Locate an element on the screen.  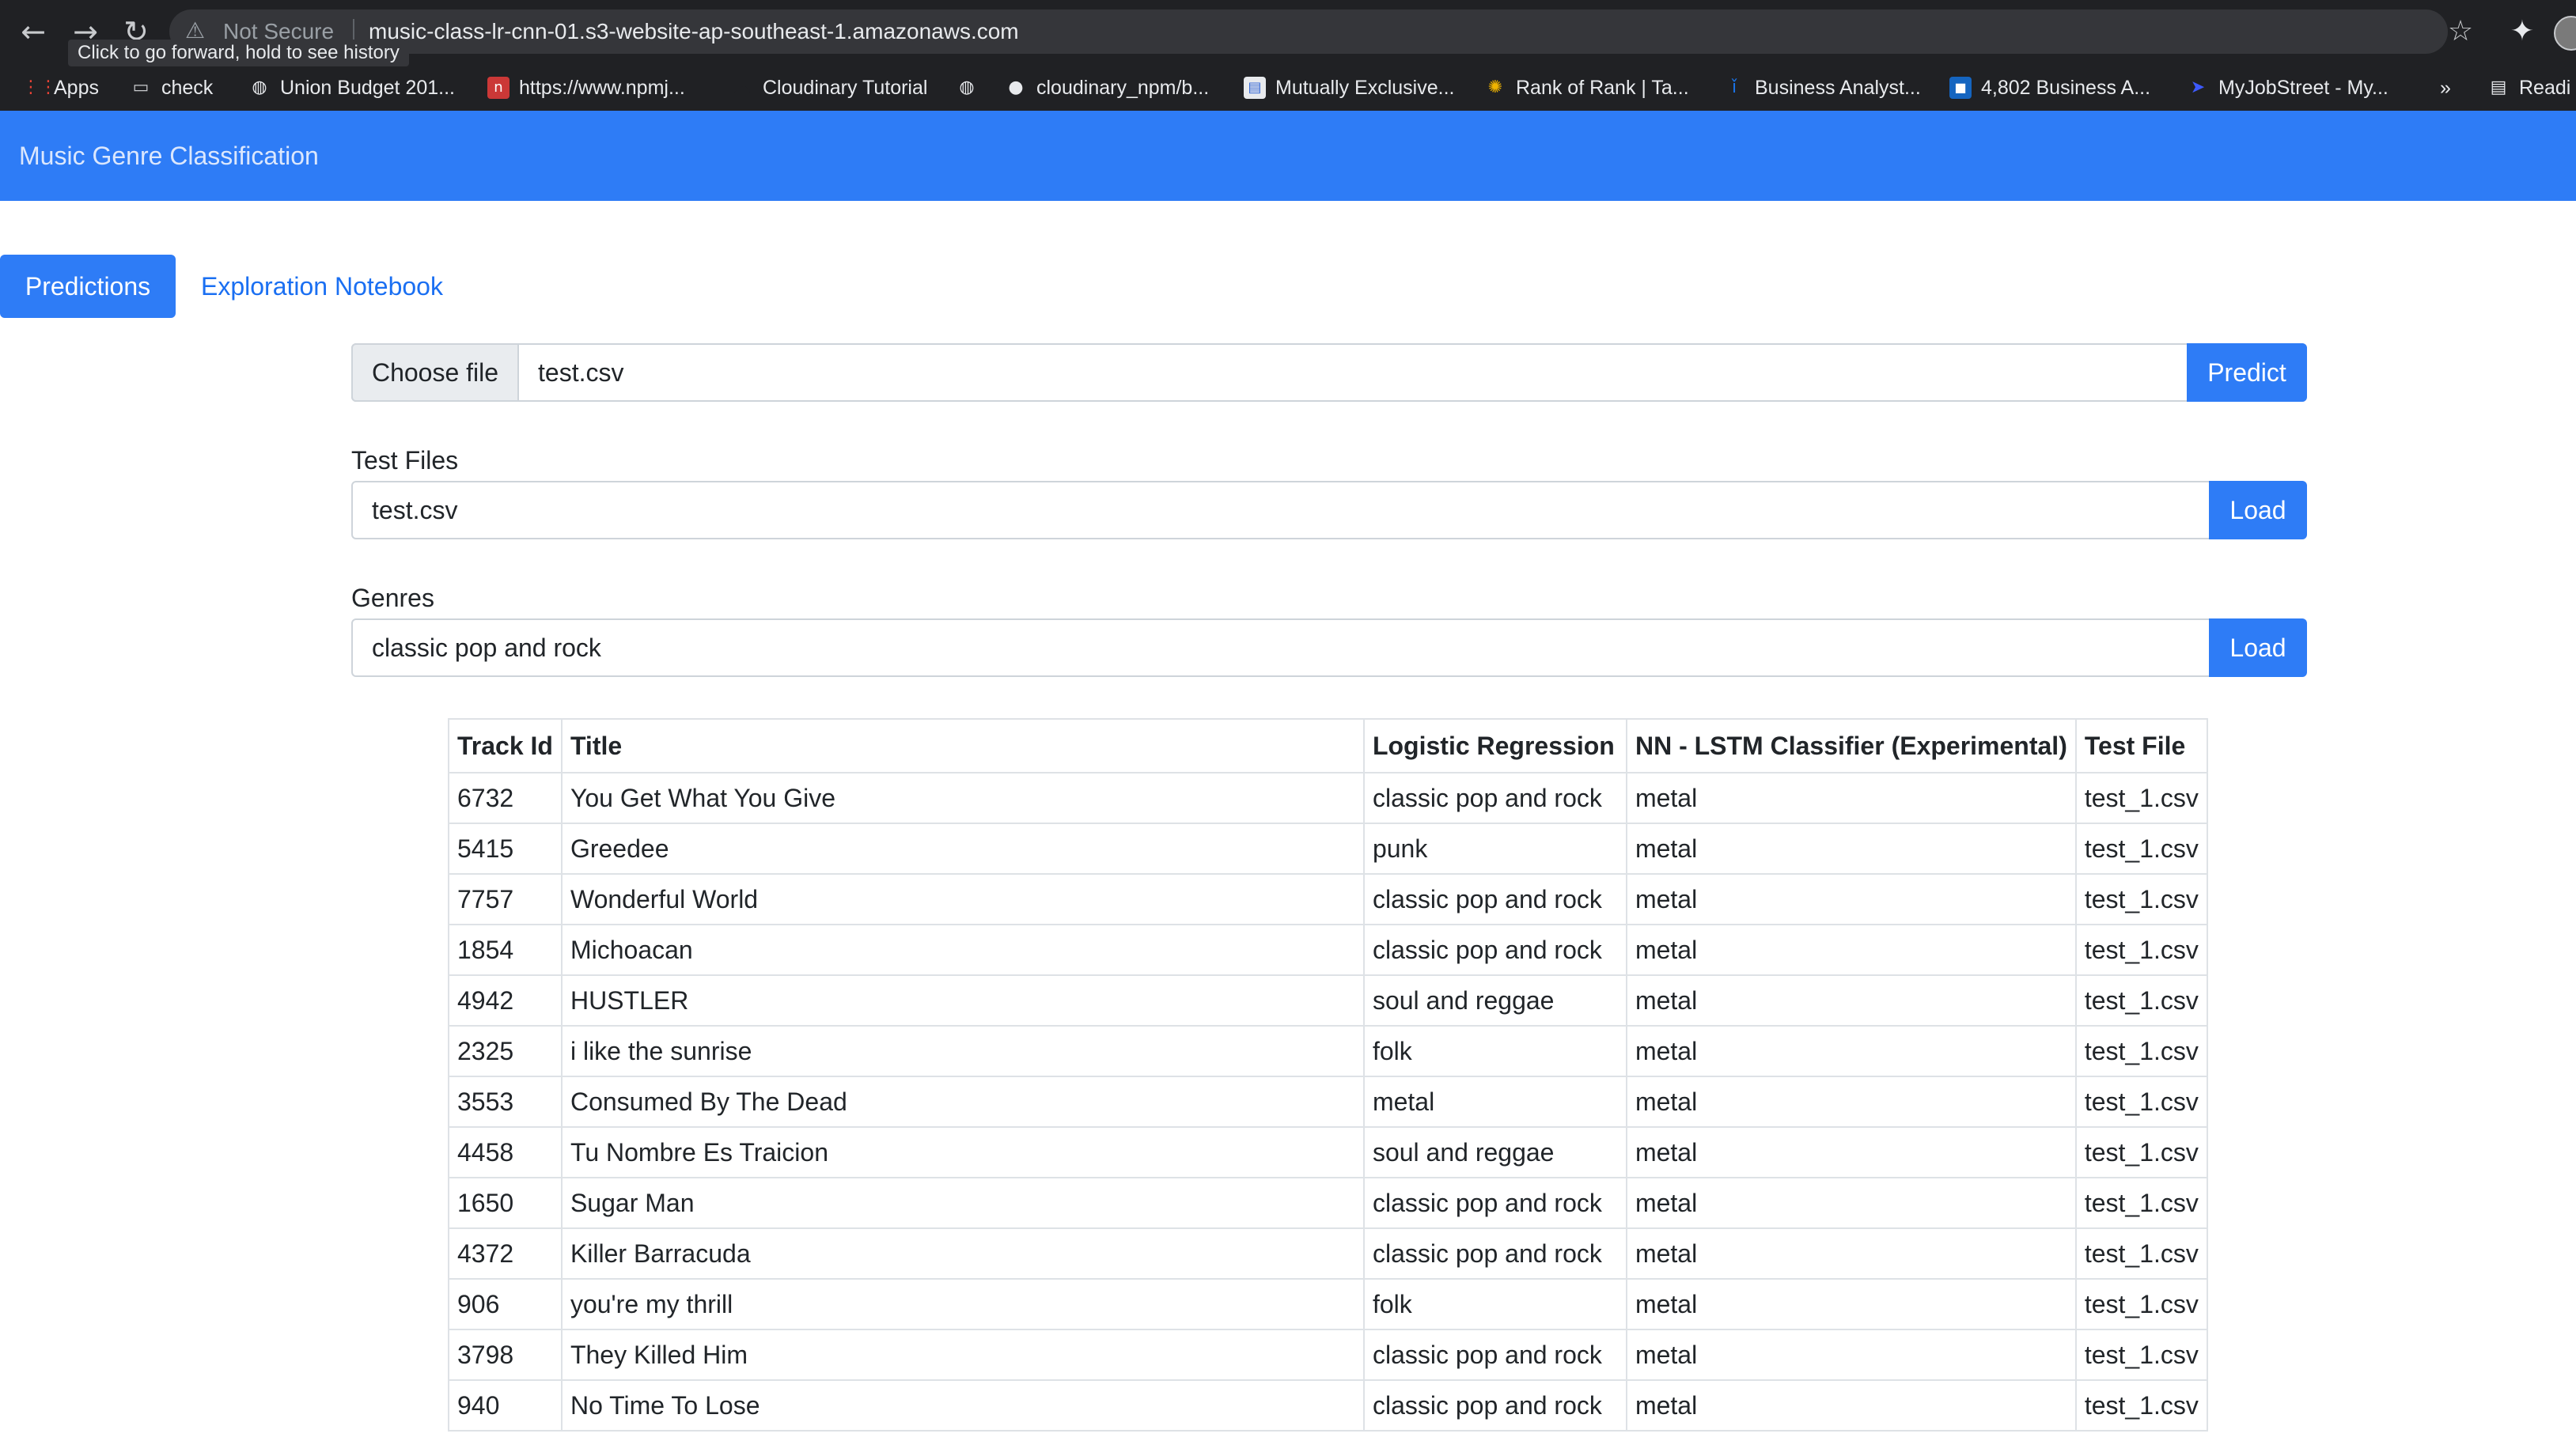
bookmark-label: Readi is located at coordinates (2545, 88).